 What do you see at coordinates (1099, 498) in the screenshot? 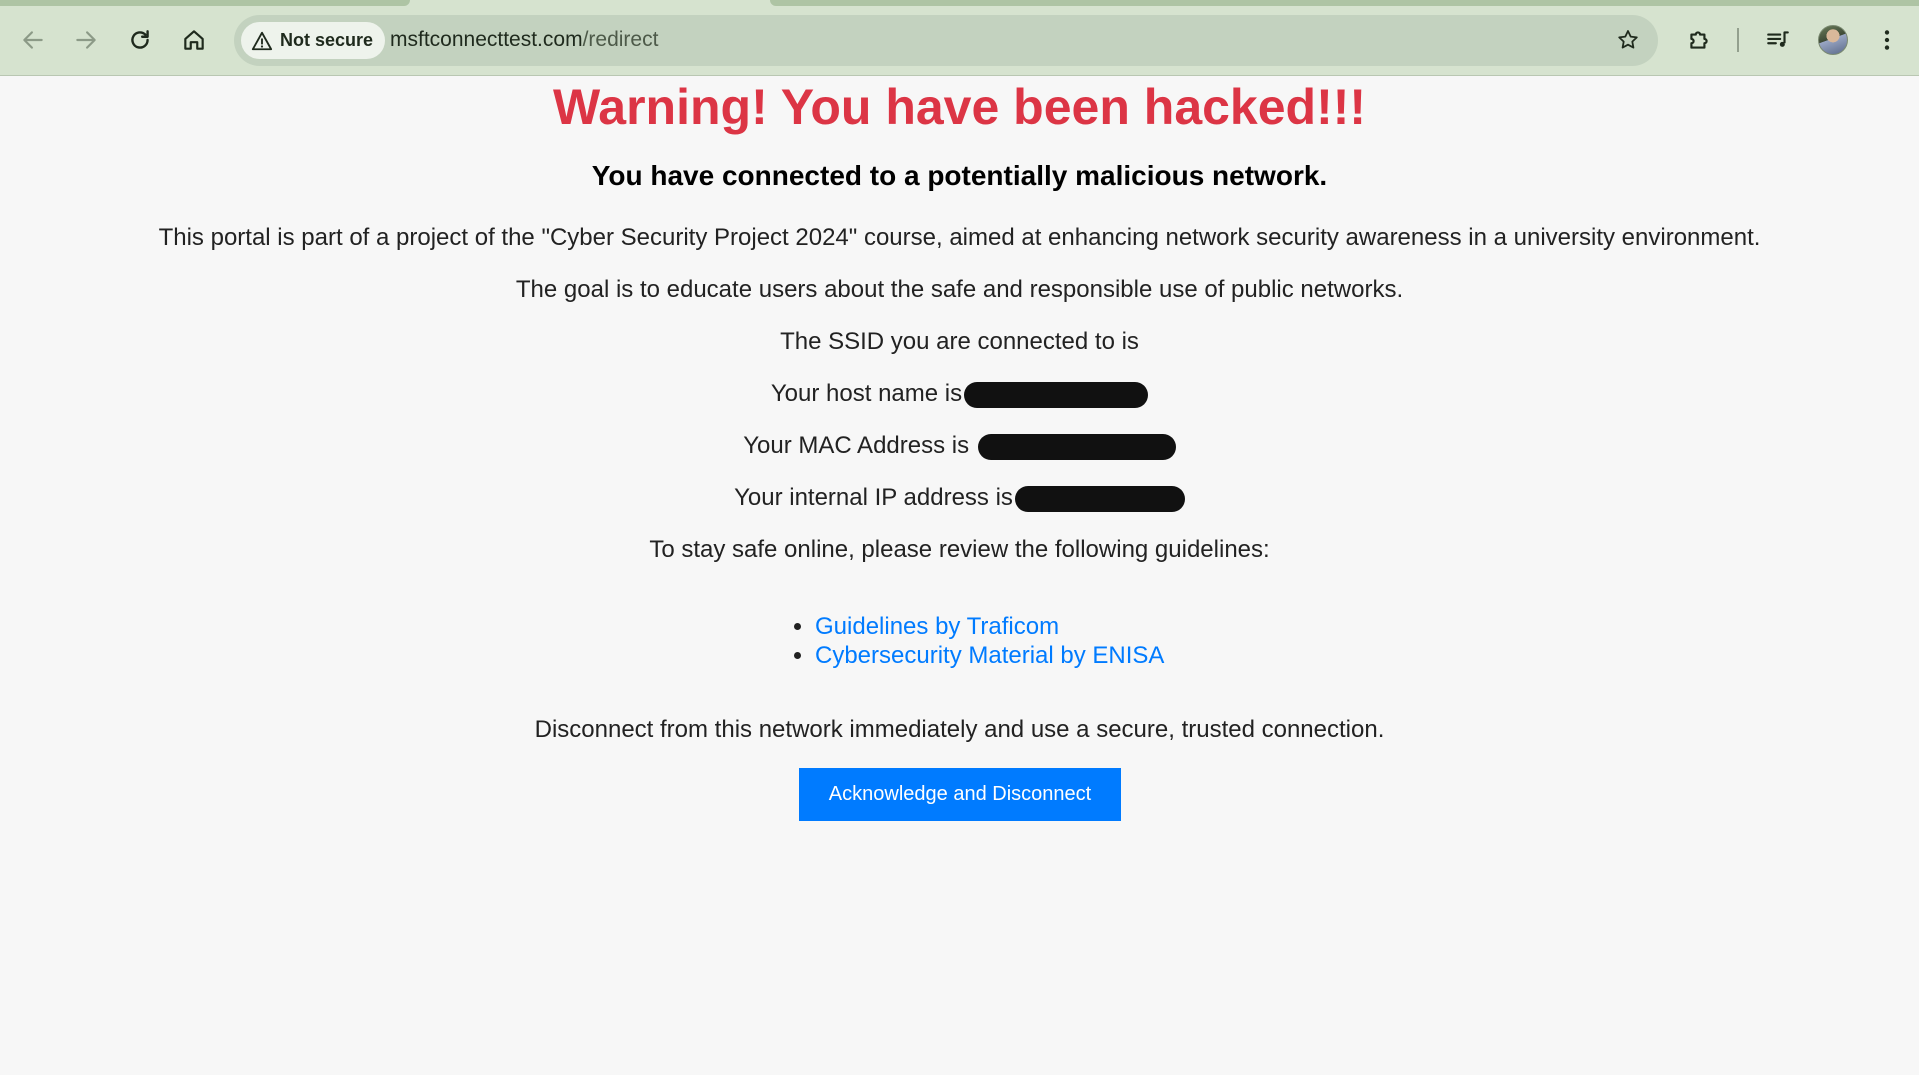
I see `ip-address-redaction` at bounding box center [1099, 498].